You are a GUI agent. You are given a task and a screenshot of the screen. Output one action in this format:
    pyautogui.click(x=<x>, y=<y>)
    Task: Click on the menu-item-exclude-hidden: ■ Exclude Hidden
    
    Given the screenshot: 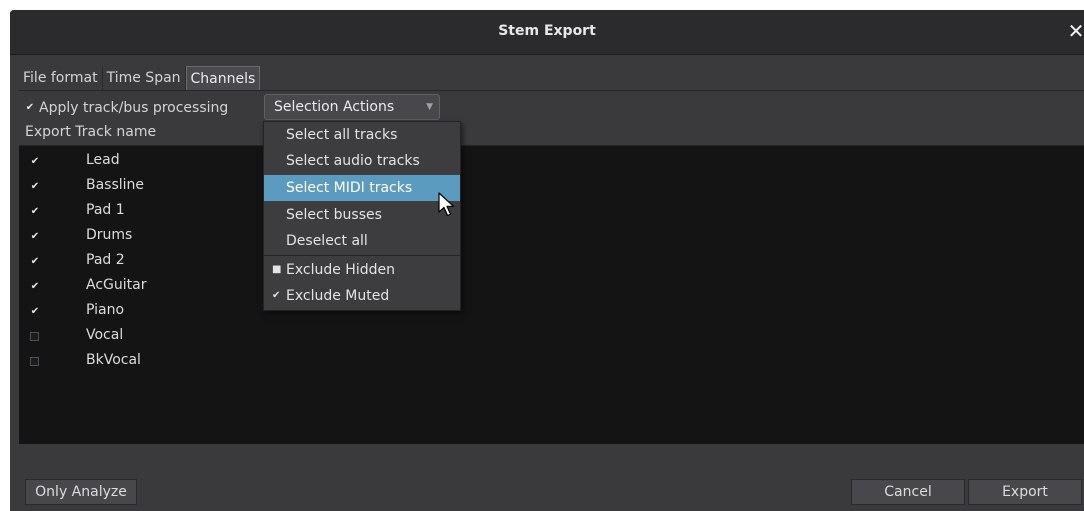 What is the action you would take?
    pyautogui.click(x=362, y=270)
    